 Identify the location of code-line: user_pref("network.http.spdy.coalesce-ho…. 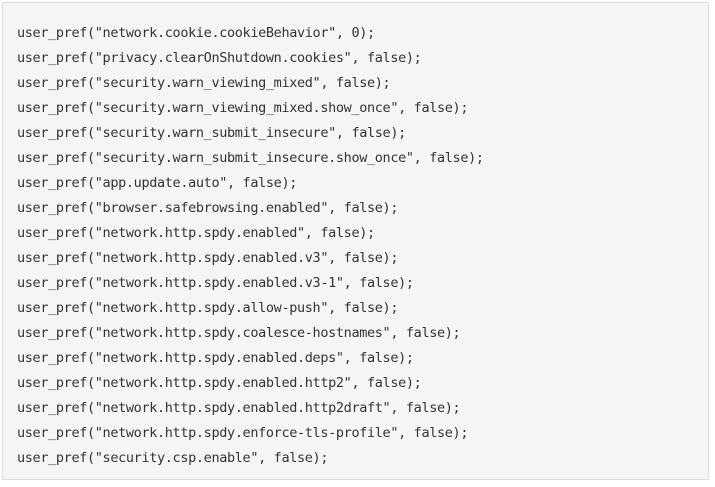
(239, 333).